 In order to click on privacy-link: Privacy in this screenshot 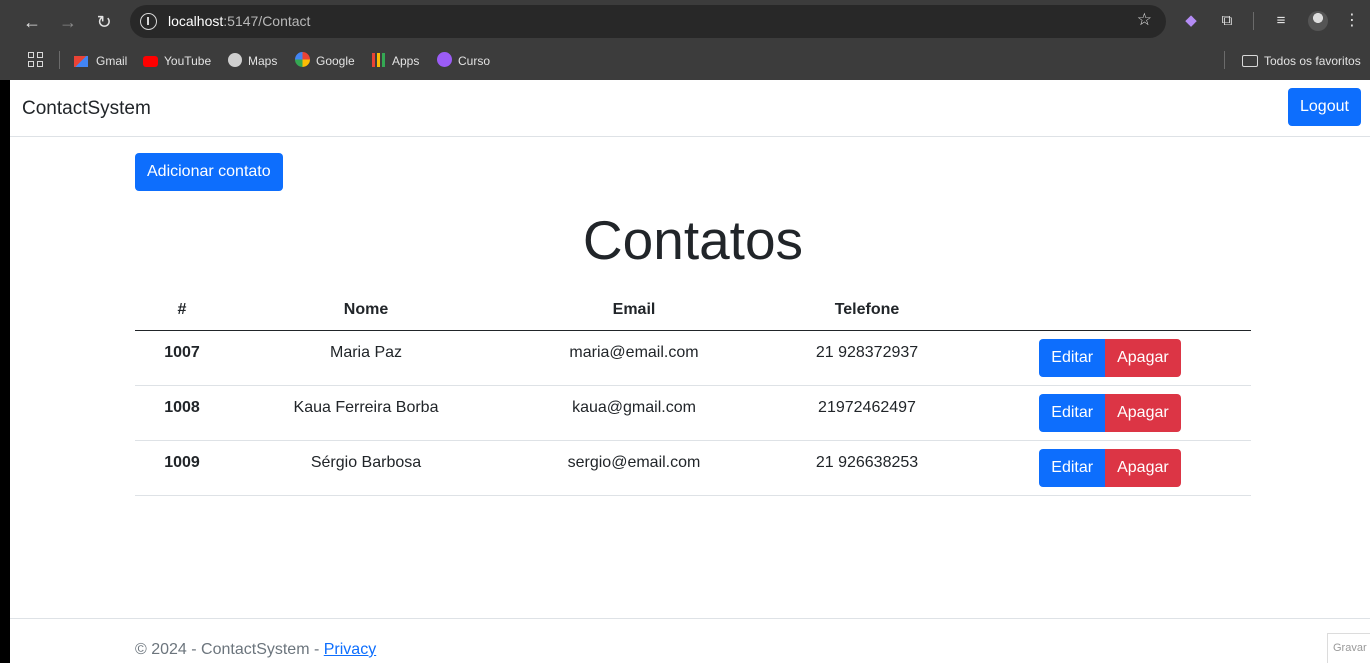, I will do `click(350, 649)`.